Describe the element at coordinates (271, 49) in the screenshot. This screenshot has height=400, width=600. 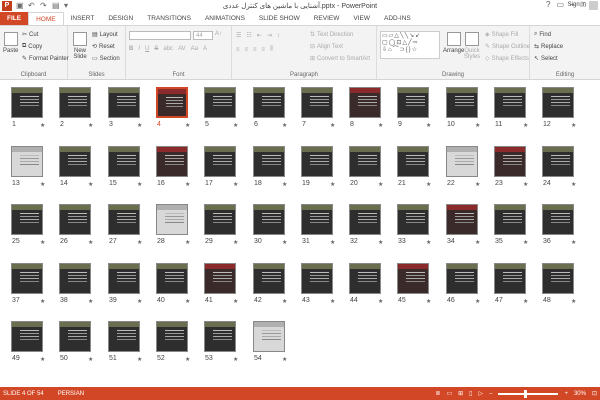
I see `columns-icon: ⫼` at that location.